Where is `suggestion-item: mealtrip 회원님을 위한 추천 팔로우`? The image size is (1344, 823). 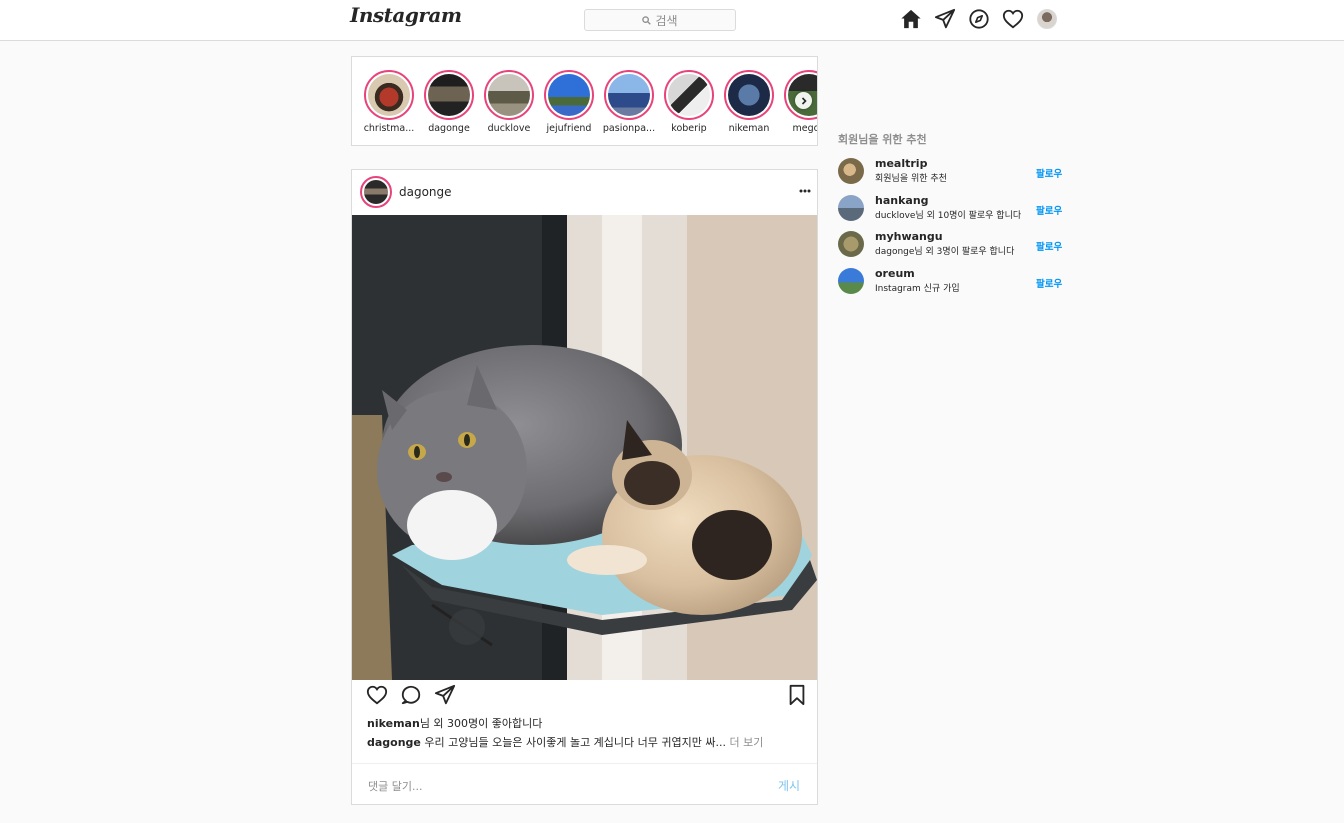 suggestion-item: mealtrip 회원님을 위한 추천 팔로우 is located at coordinates (953, 172).